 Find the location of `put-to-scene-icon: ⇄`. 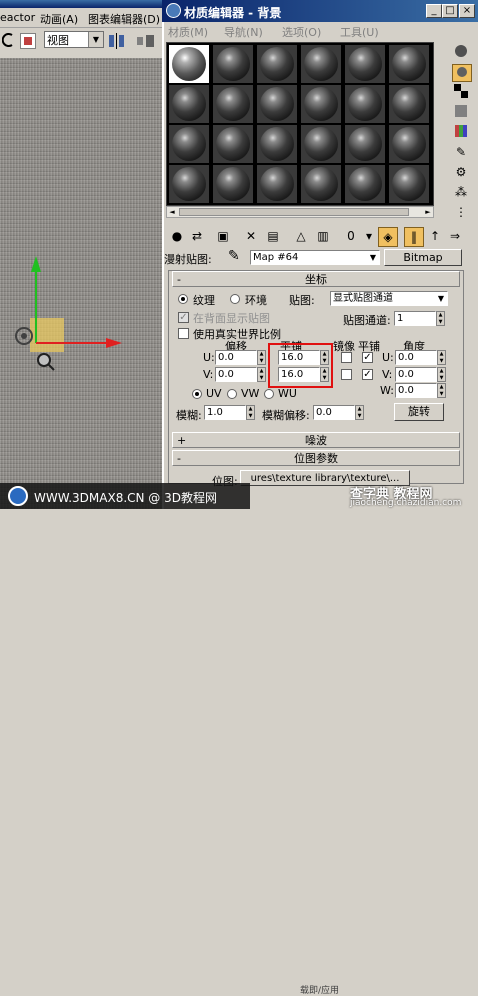

put-to-scene-icon: ⇄ is located at coordinates (197, 236).